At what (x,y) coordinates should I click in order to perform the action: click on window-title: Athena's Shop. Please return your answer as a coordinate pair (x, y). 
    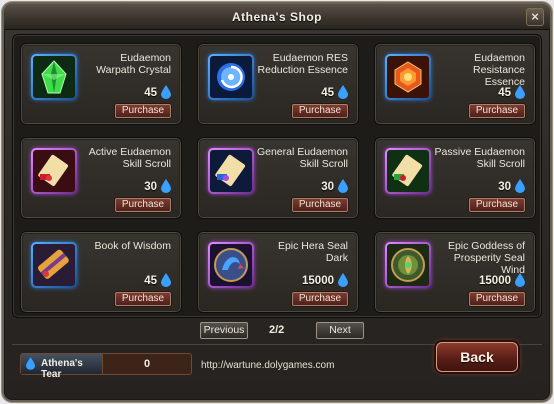
    Looking at the image, I should click on (277, 17).